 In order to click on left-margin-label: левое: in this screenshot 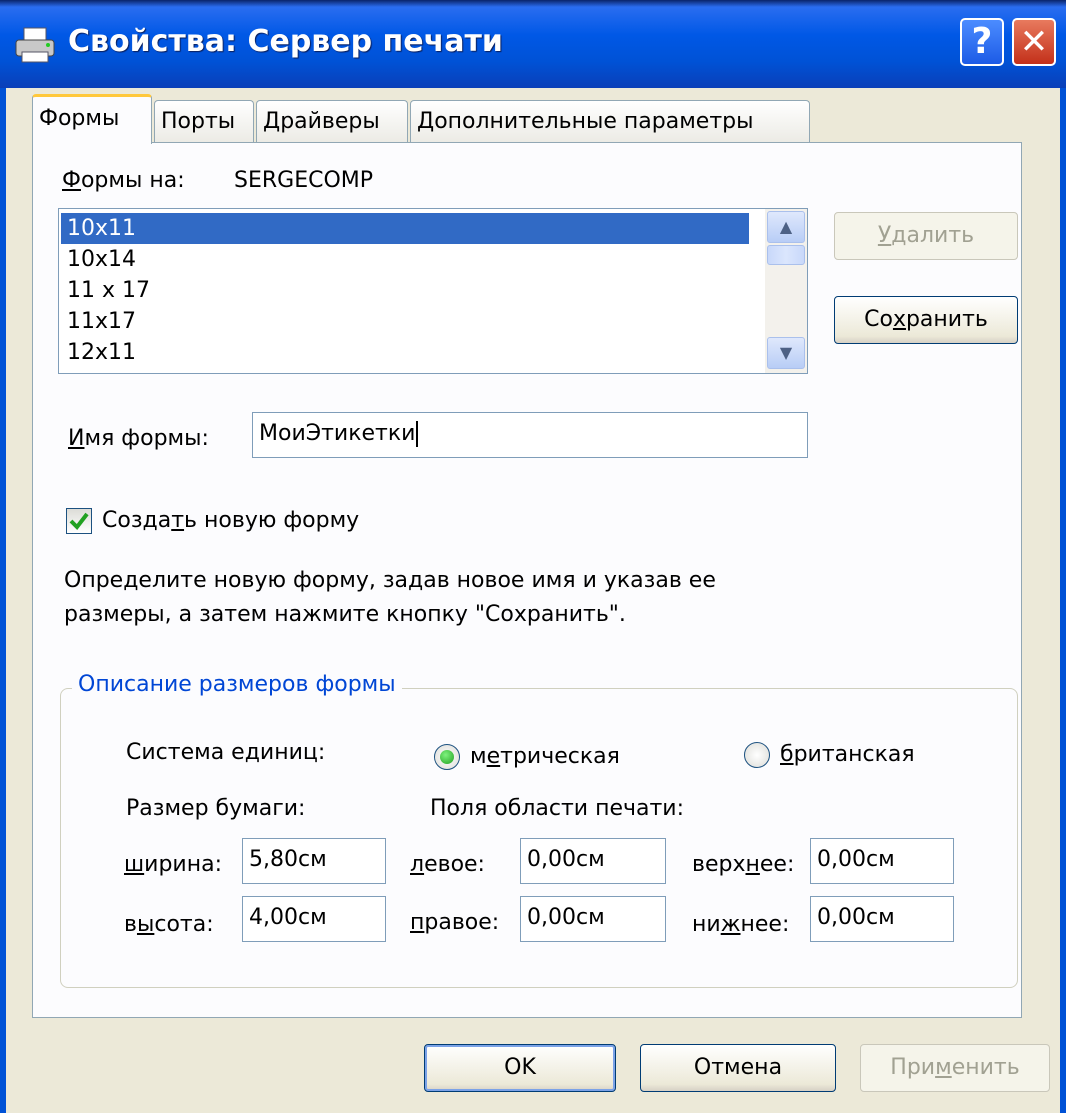, I will do `click(447, 864)`.